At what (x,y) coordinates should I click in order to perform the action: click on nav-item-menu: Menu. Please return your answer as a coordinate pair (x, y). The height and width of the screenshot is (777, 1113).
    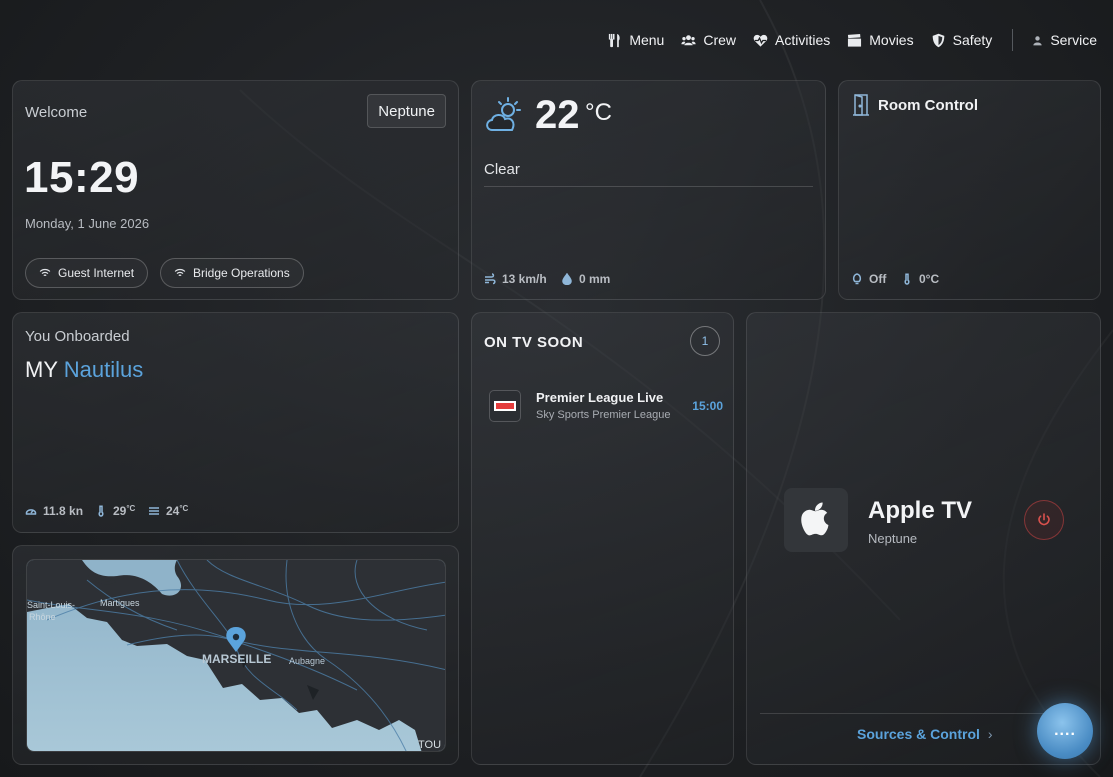
    Looking at the image, I should click on (635, 40).